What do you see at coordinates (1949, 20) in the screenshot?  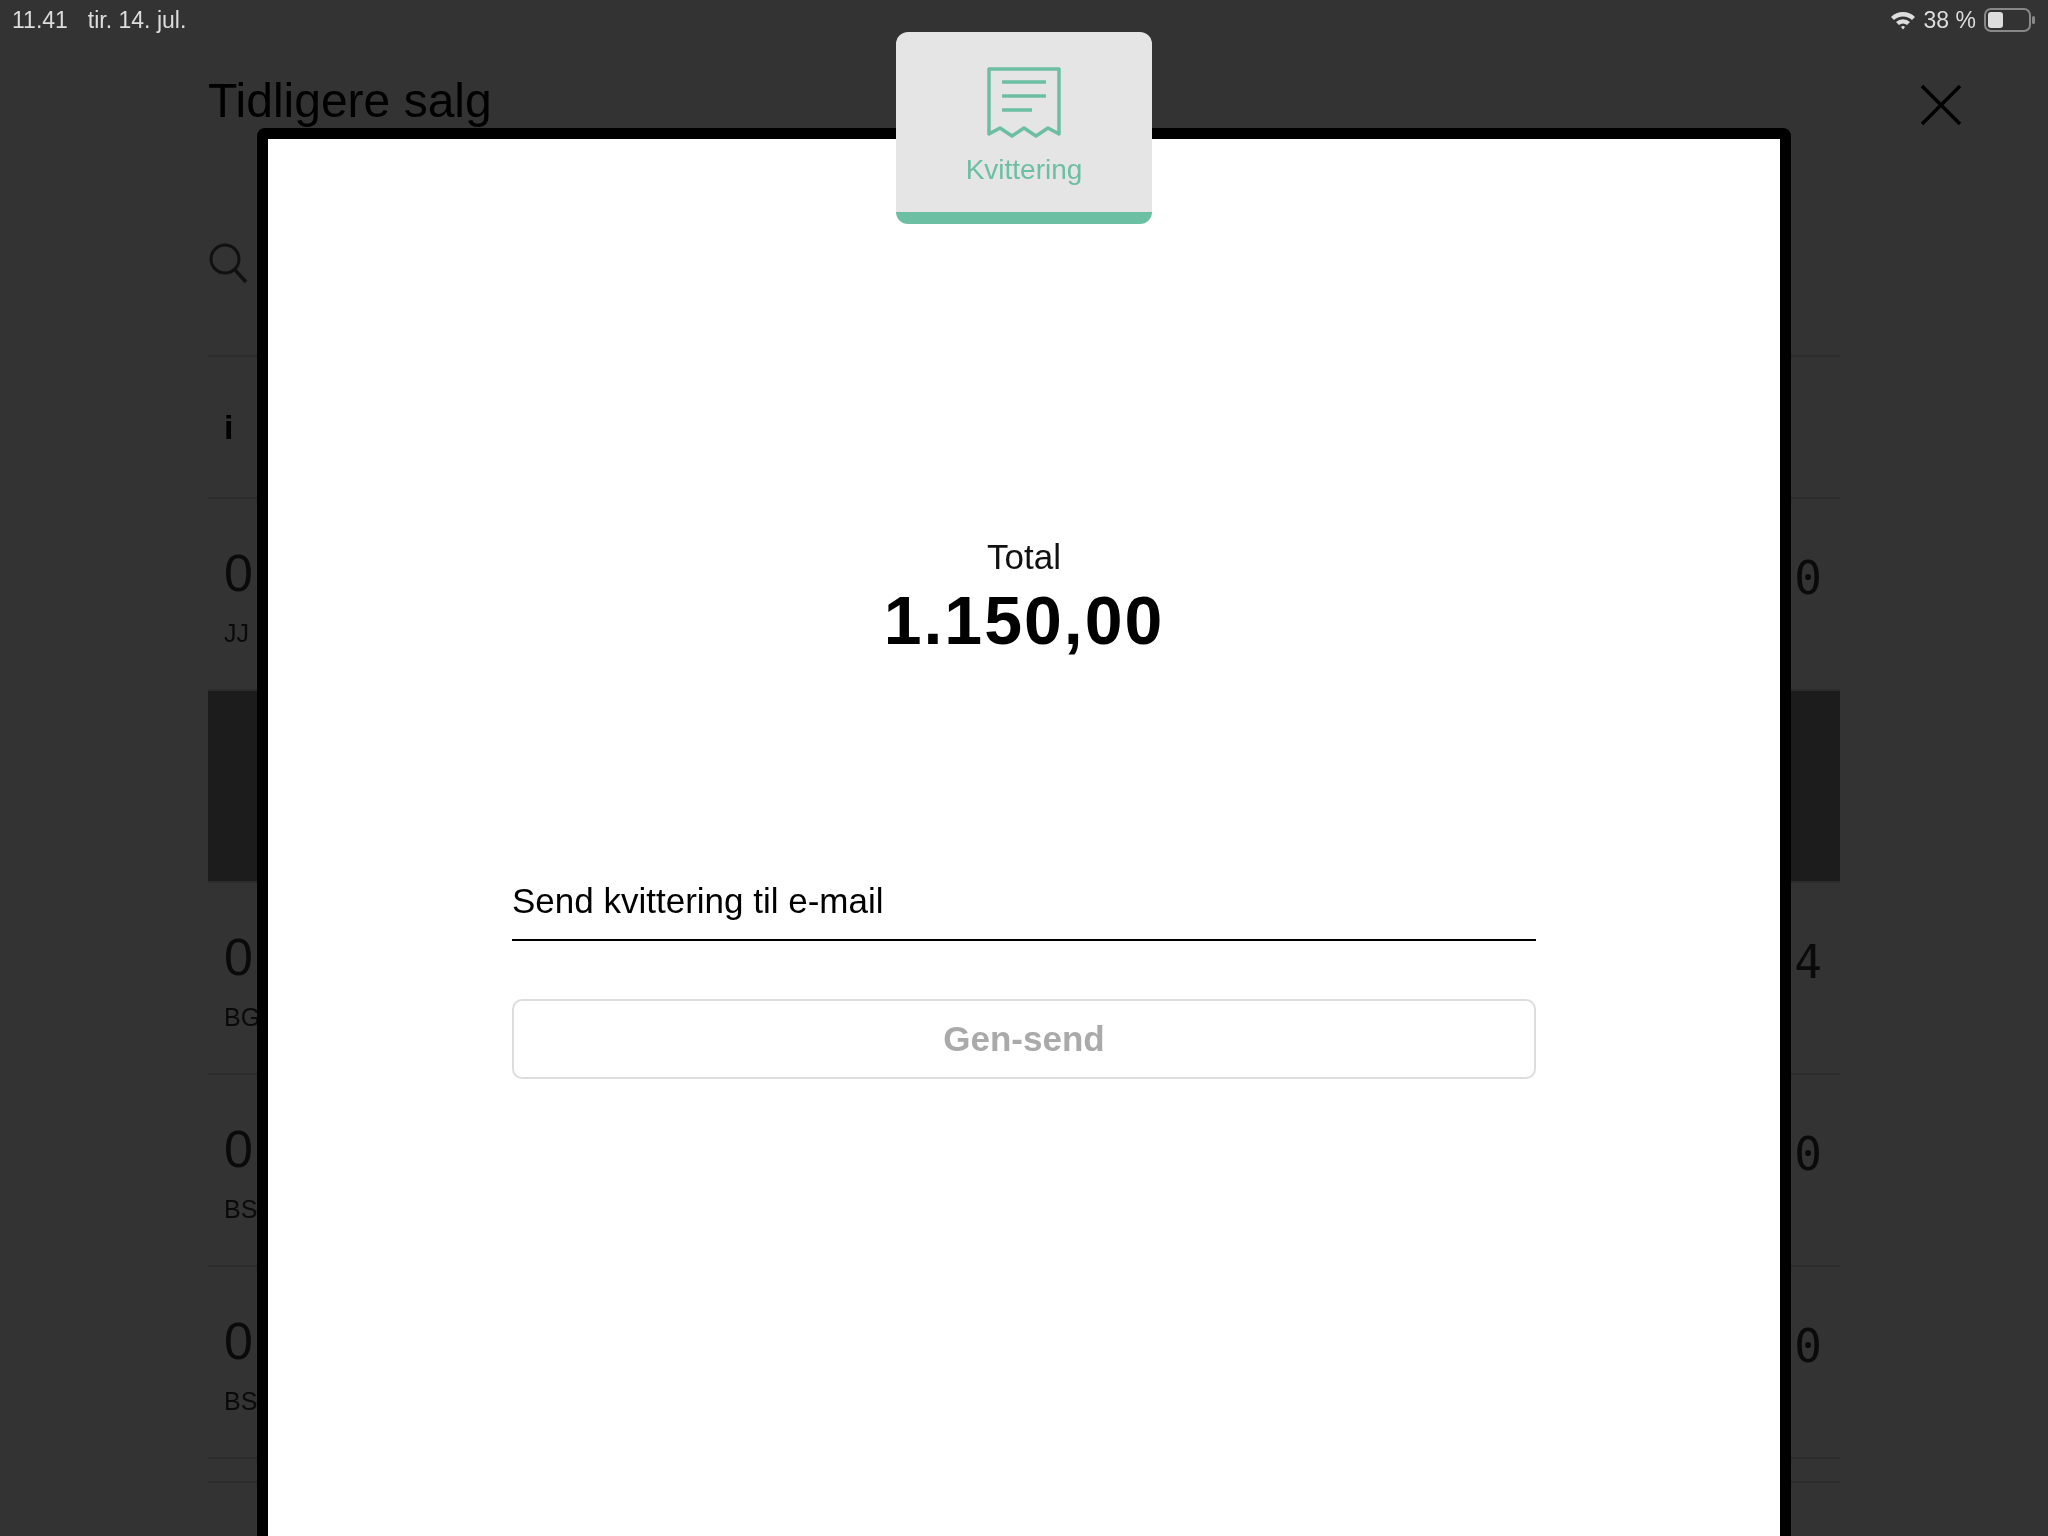 I see `battery-percent: 38 %` at bounding box center [1949, 20].